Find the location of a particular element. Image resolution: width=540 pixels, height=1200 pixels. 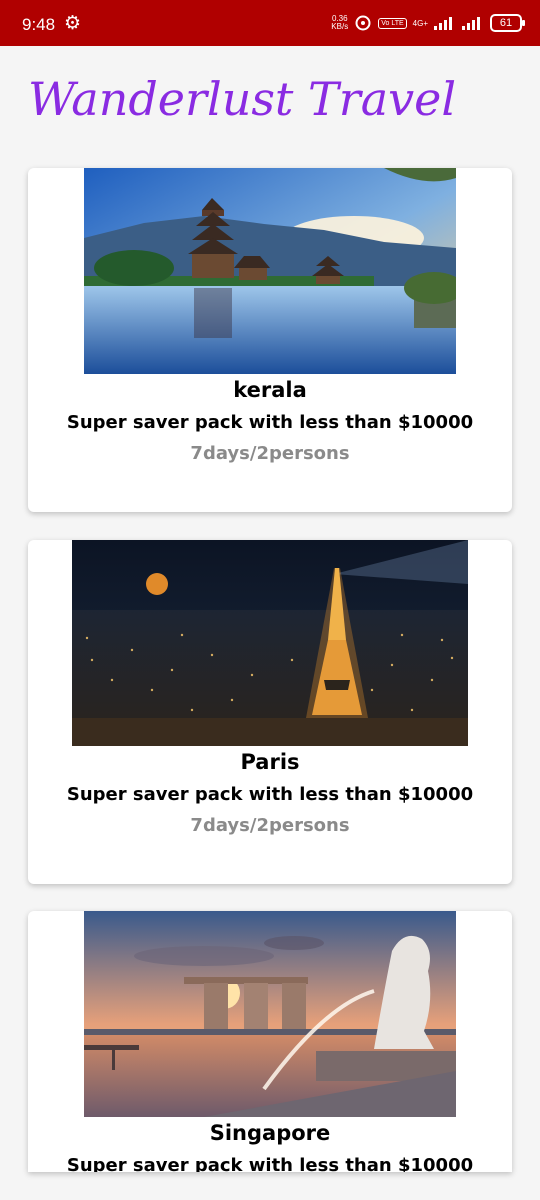

status-indicators: 0.36 KB/s Vo LTE 4G+ 61 is located at coordinates (428, 23).